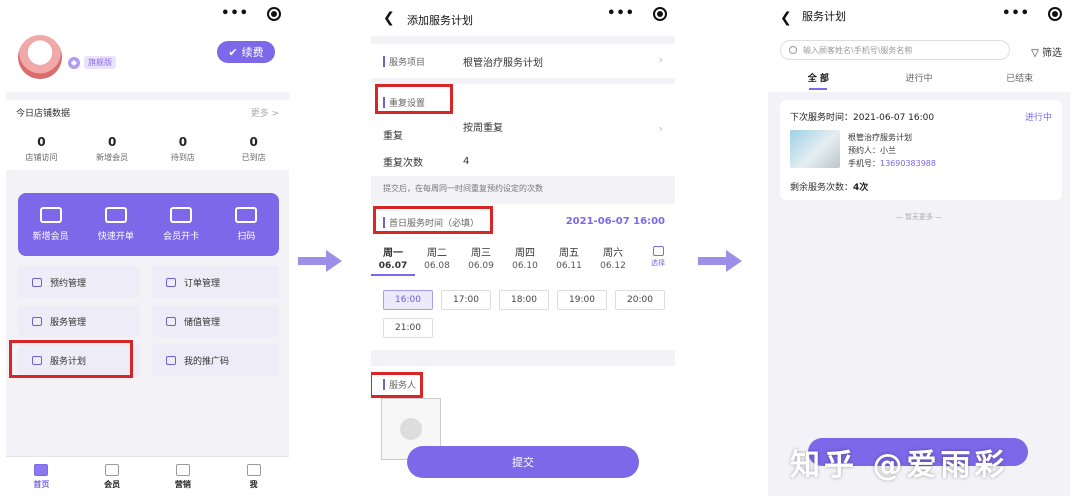  I want to click on home-icon, so click(41, 469).